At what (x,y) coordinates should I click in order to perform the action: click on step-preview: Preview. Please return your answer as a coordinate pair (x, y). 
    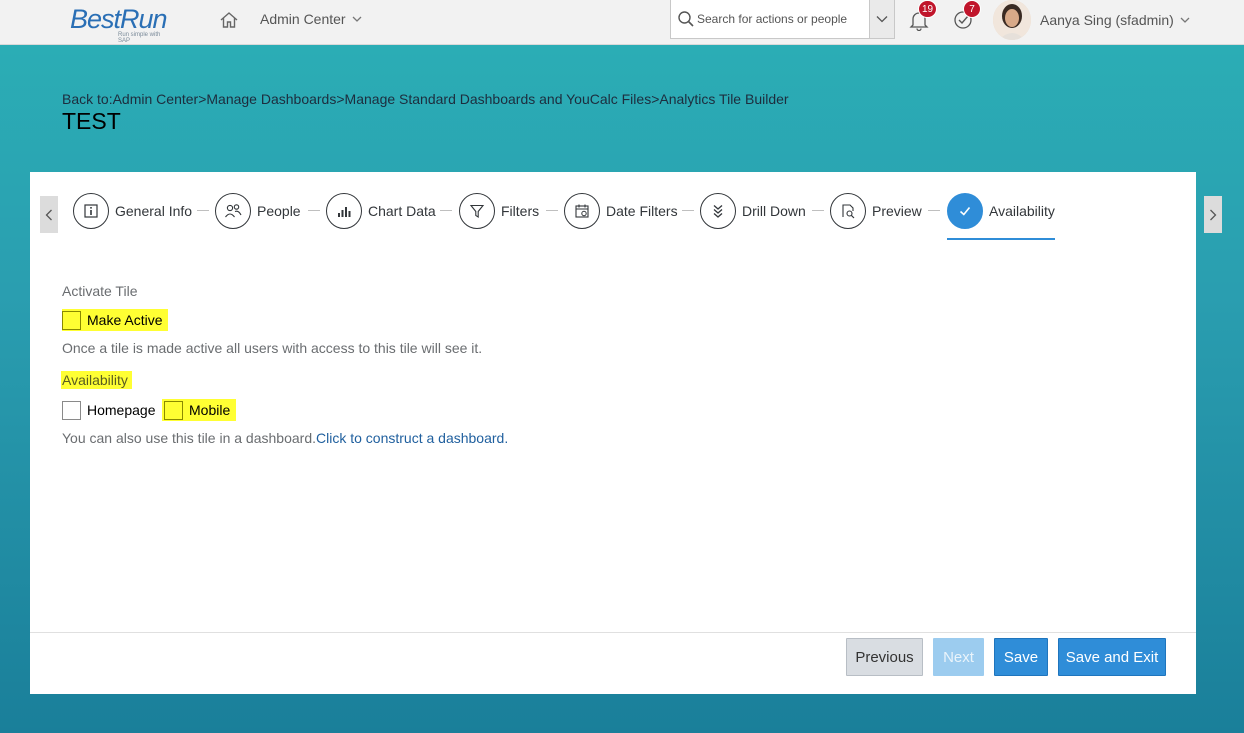
    Looking at the image, I should click on (876, 211).